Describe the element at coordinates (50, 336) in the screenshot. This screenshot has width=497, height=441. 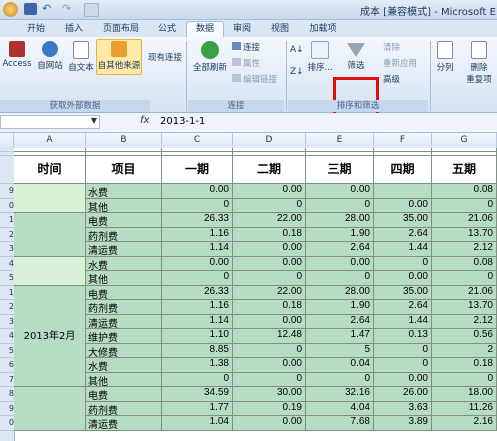
I see `month-cell: 2013年2月` at that location.